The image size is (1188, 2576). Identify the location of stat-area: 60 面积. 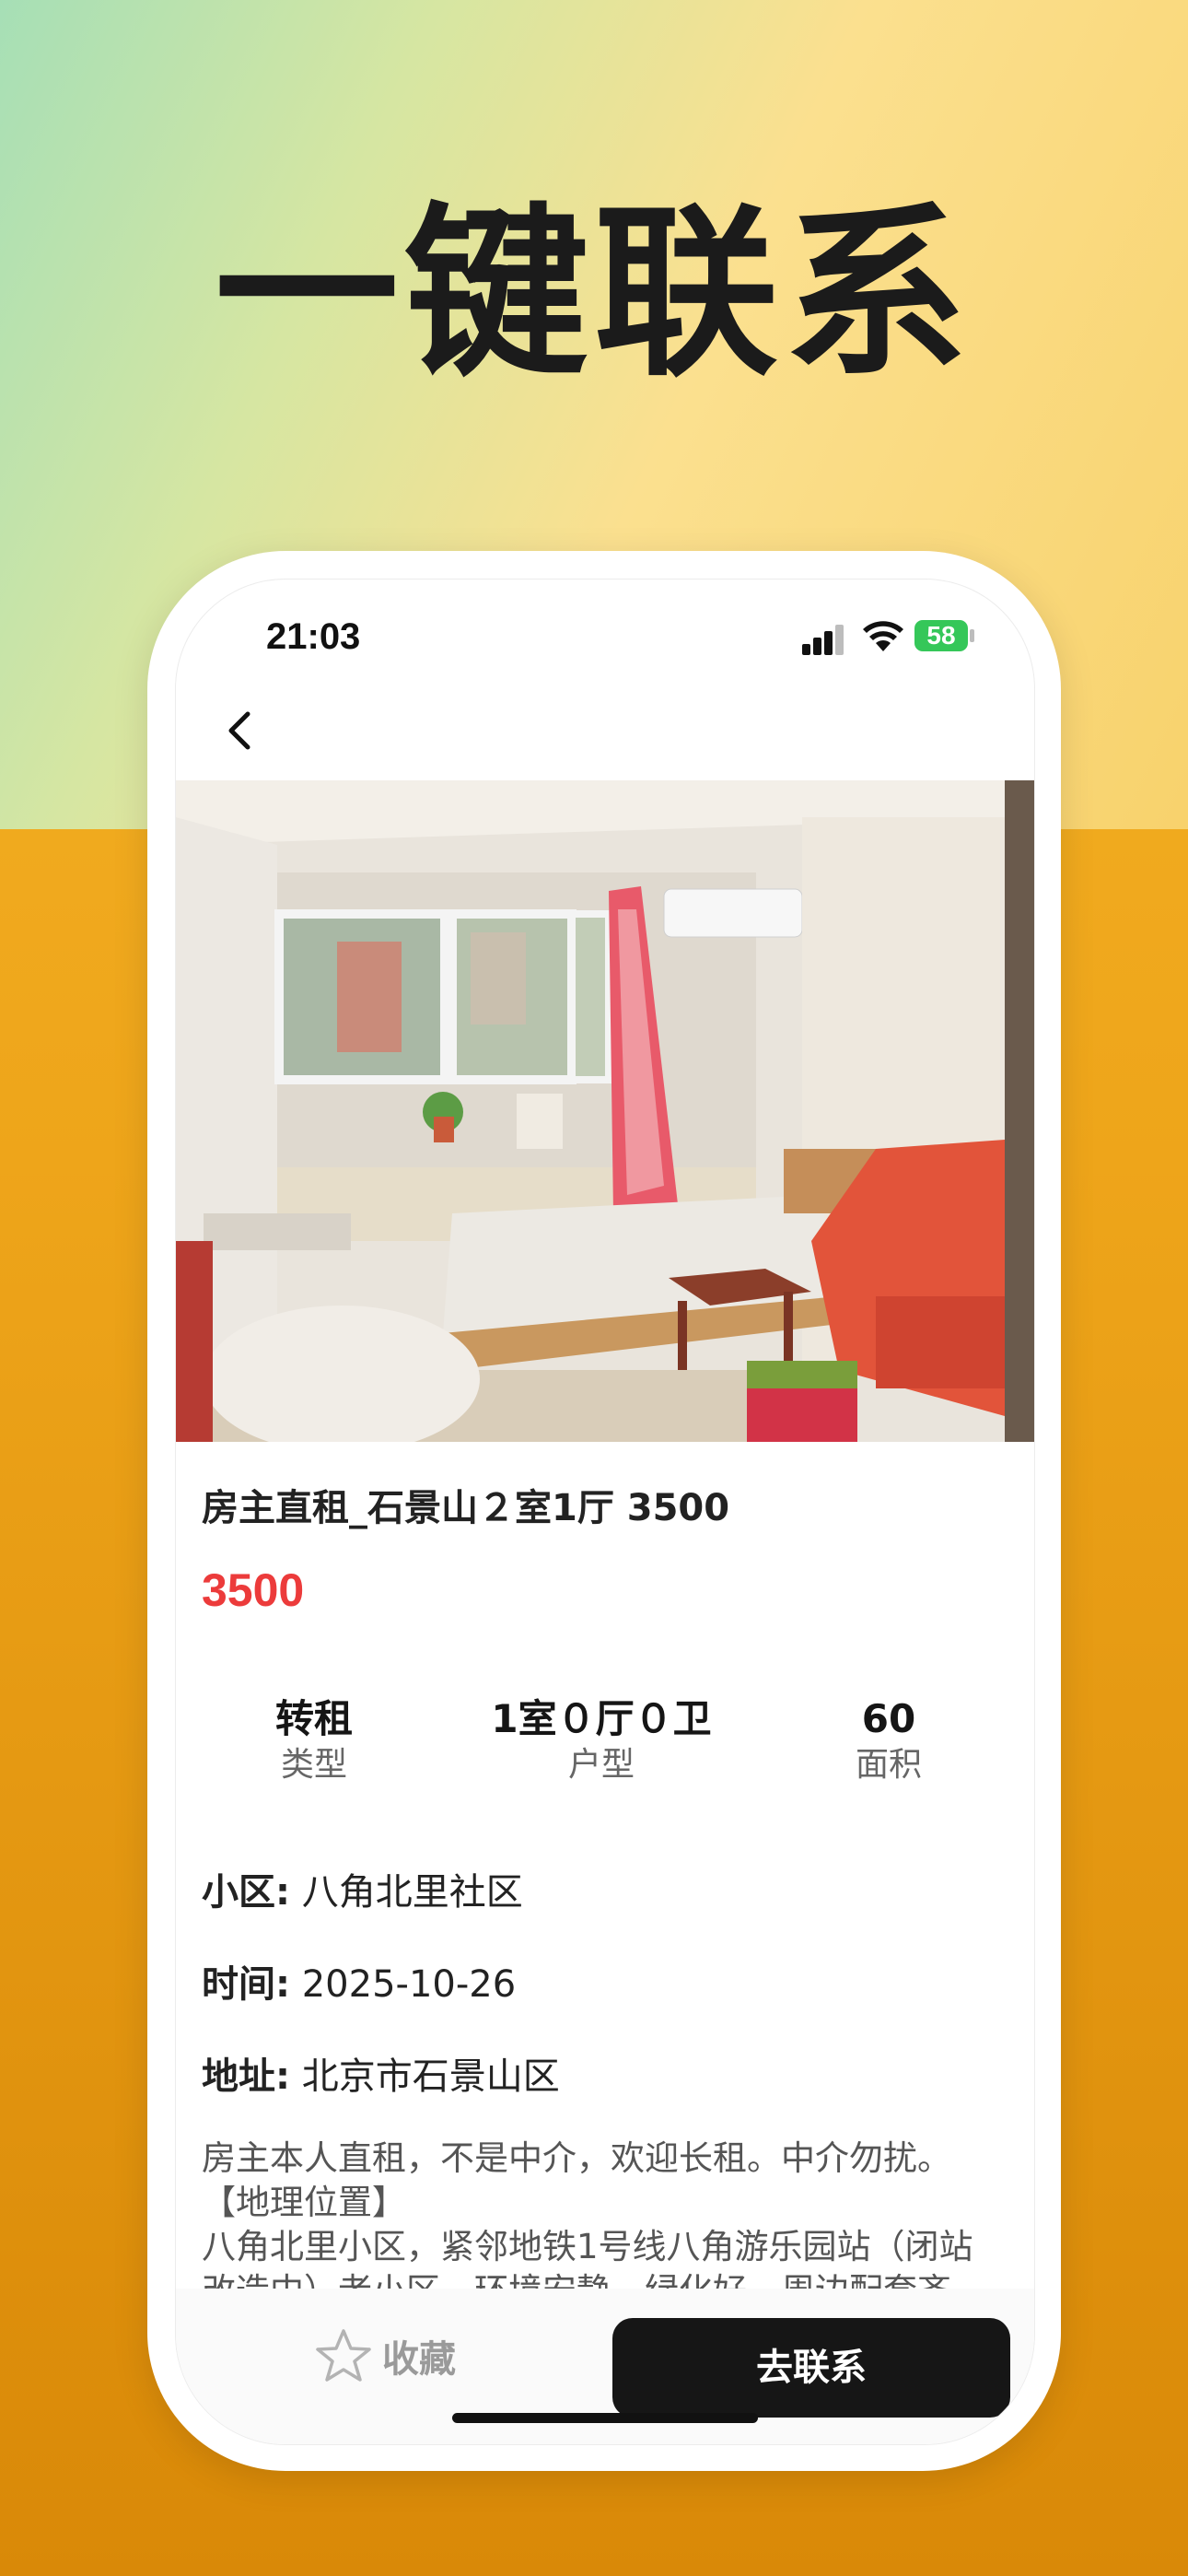
(889, 1740).